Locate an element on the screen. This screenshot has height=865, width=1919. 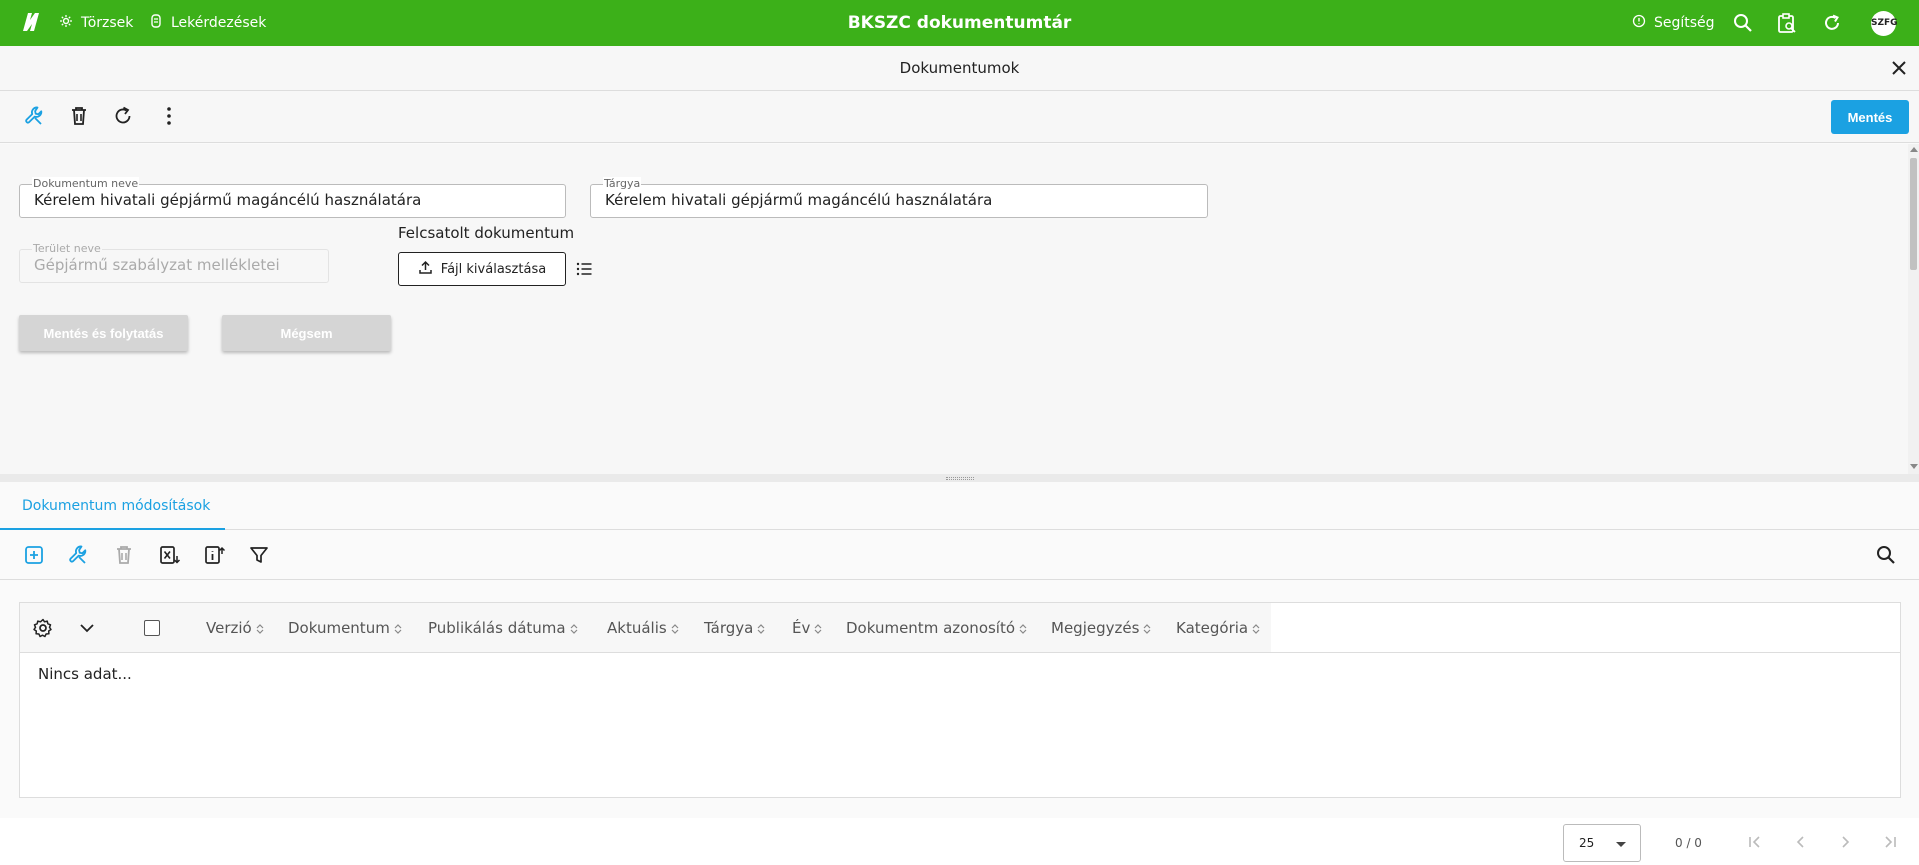
tab-bar: Dokumentum módosítások is located at coordinates (959, 506).